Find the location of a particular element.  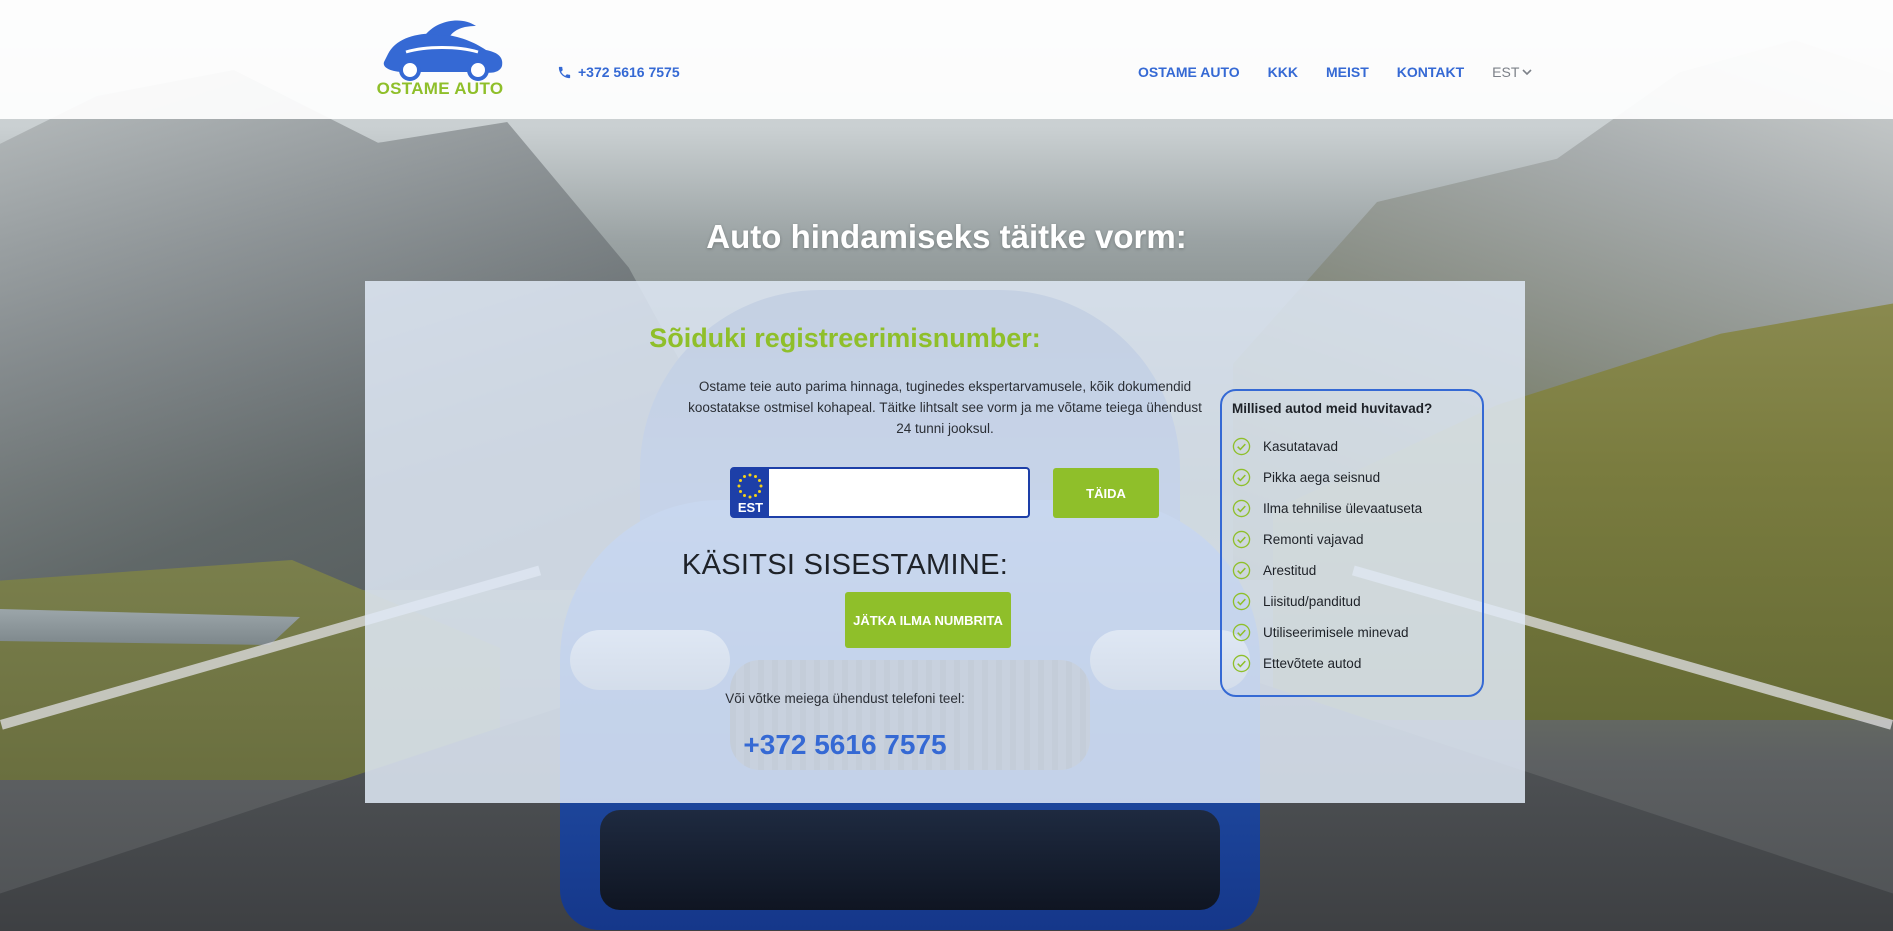

list-item: Arestitud is located at coordinates (1352, 570).